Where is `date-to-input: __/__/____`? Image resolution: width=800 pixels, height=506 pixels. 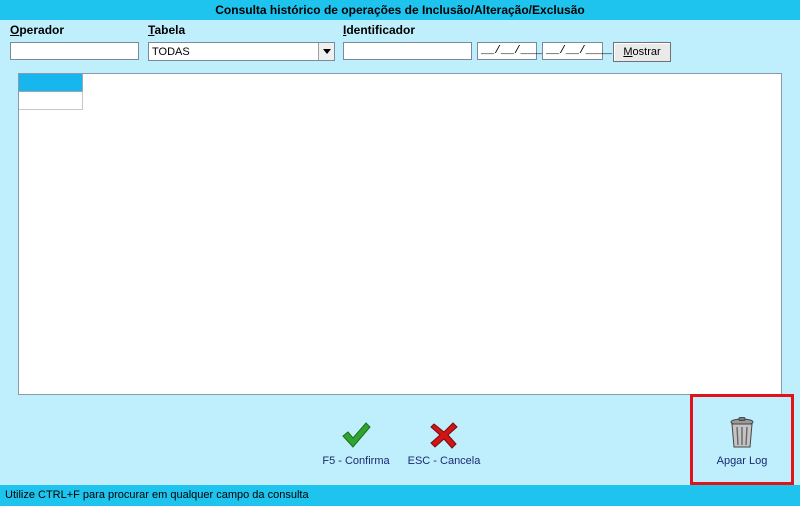 date-to-input: __/__/____ is located at coordinates (577, 51).